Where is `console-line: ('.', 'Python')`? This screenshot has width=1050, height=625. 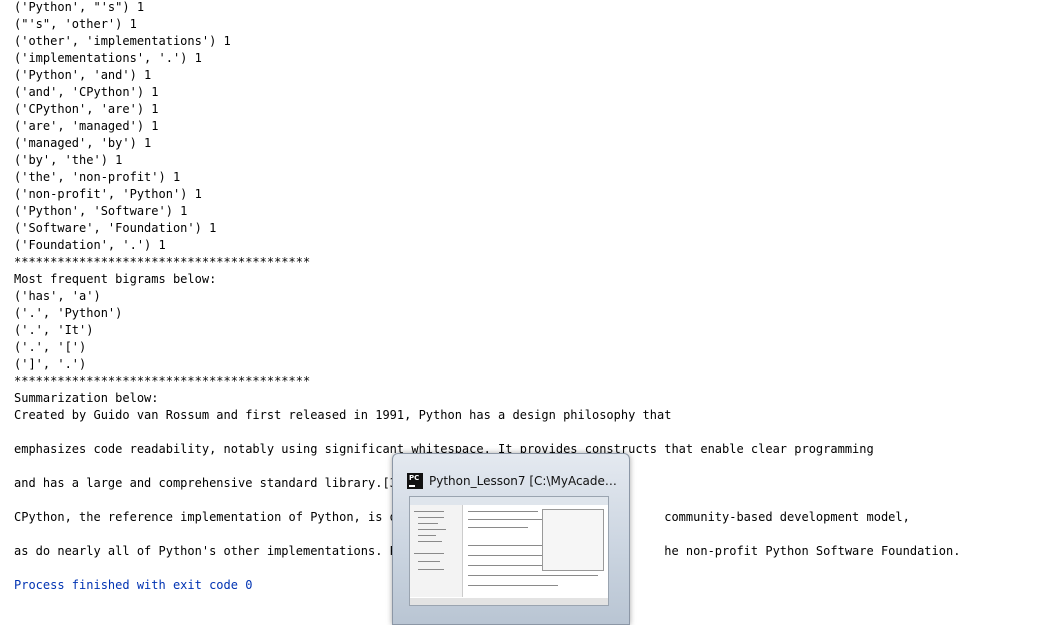 console-line: ('.', 'Python') is located at coordinates (68, 313).